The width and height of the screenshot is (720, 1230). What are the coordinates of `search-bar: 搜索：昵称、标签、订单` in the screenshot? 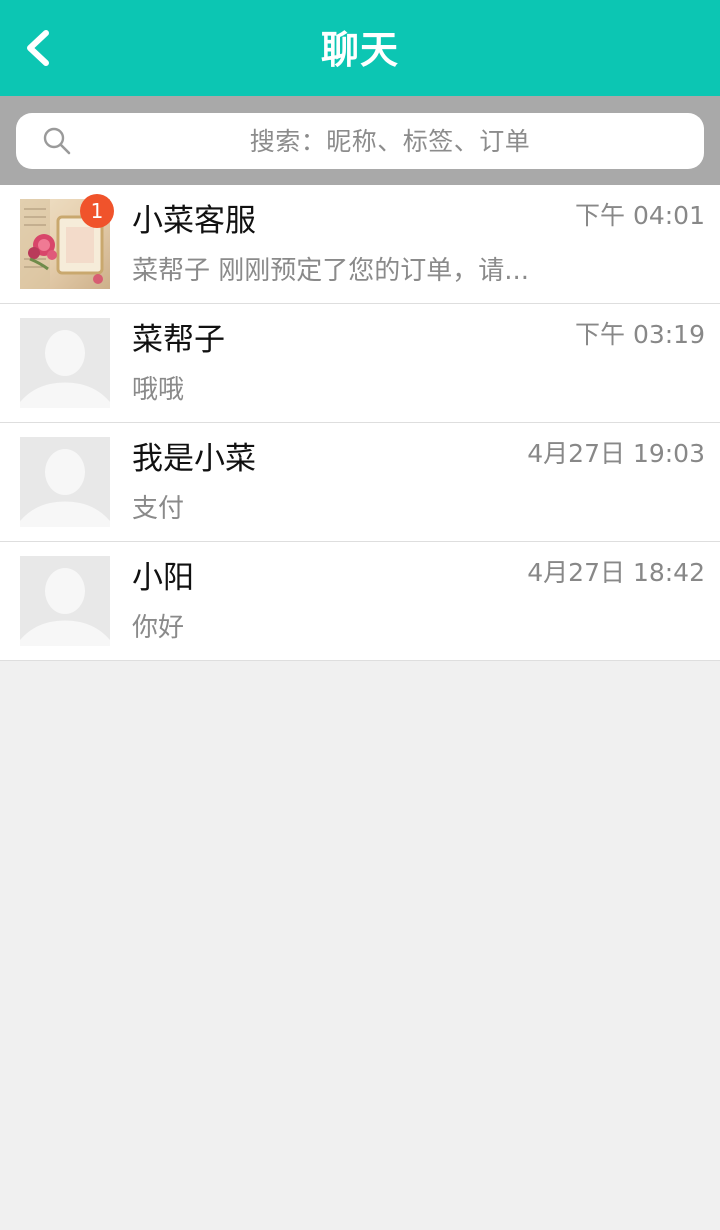 It's located at (360, 140).